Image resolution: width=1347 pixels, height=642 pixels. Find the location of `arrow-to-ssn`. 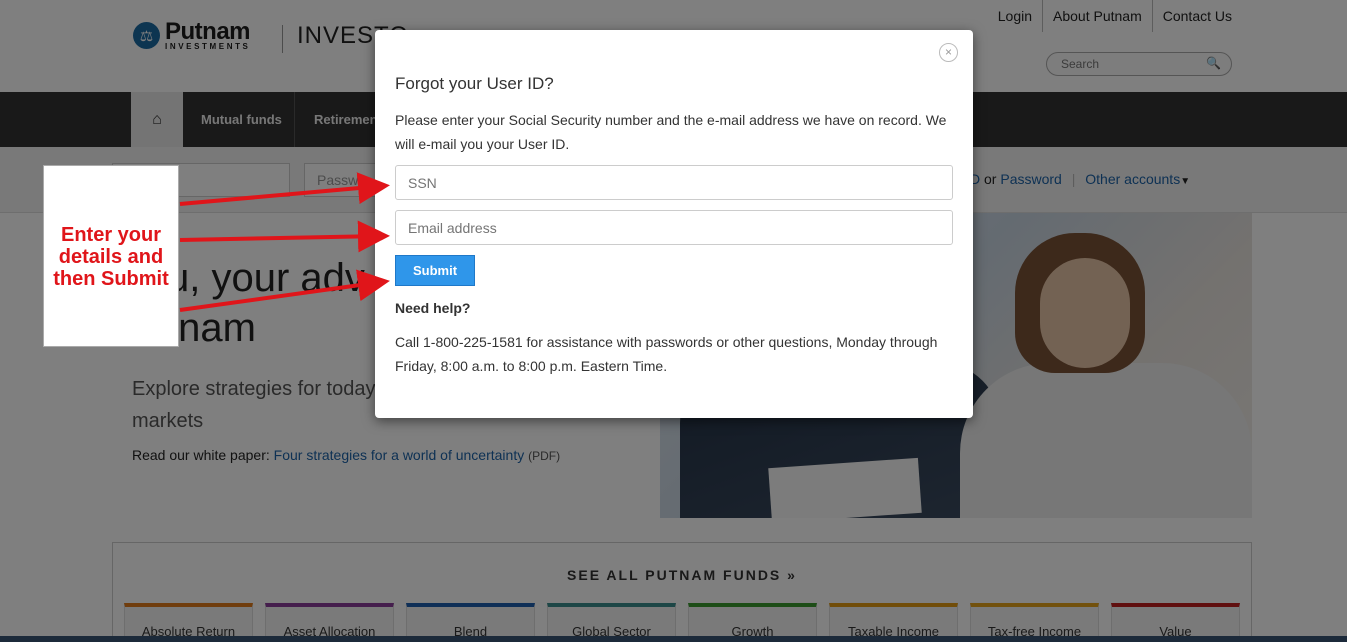

arrow-to-ssn is located at coordinates (284, 189).